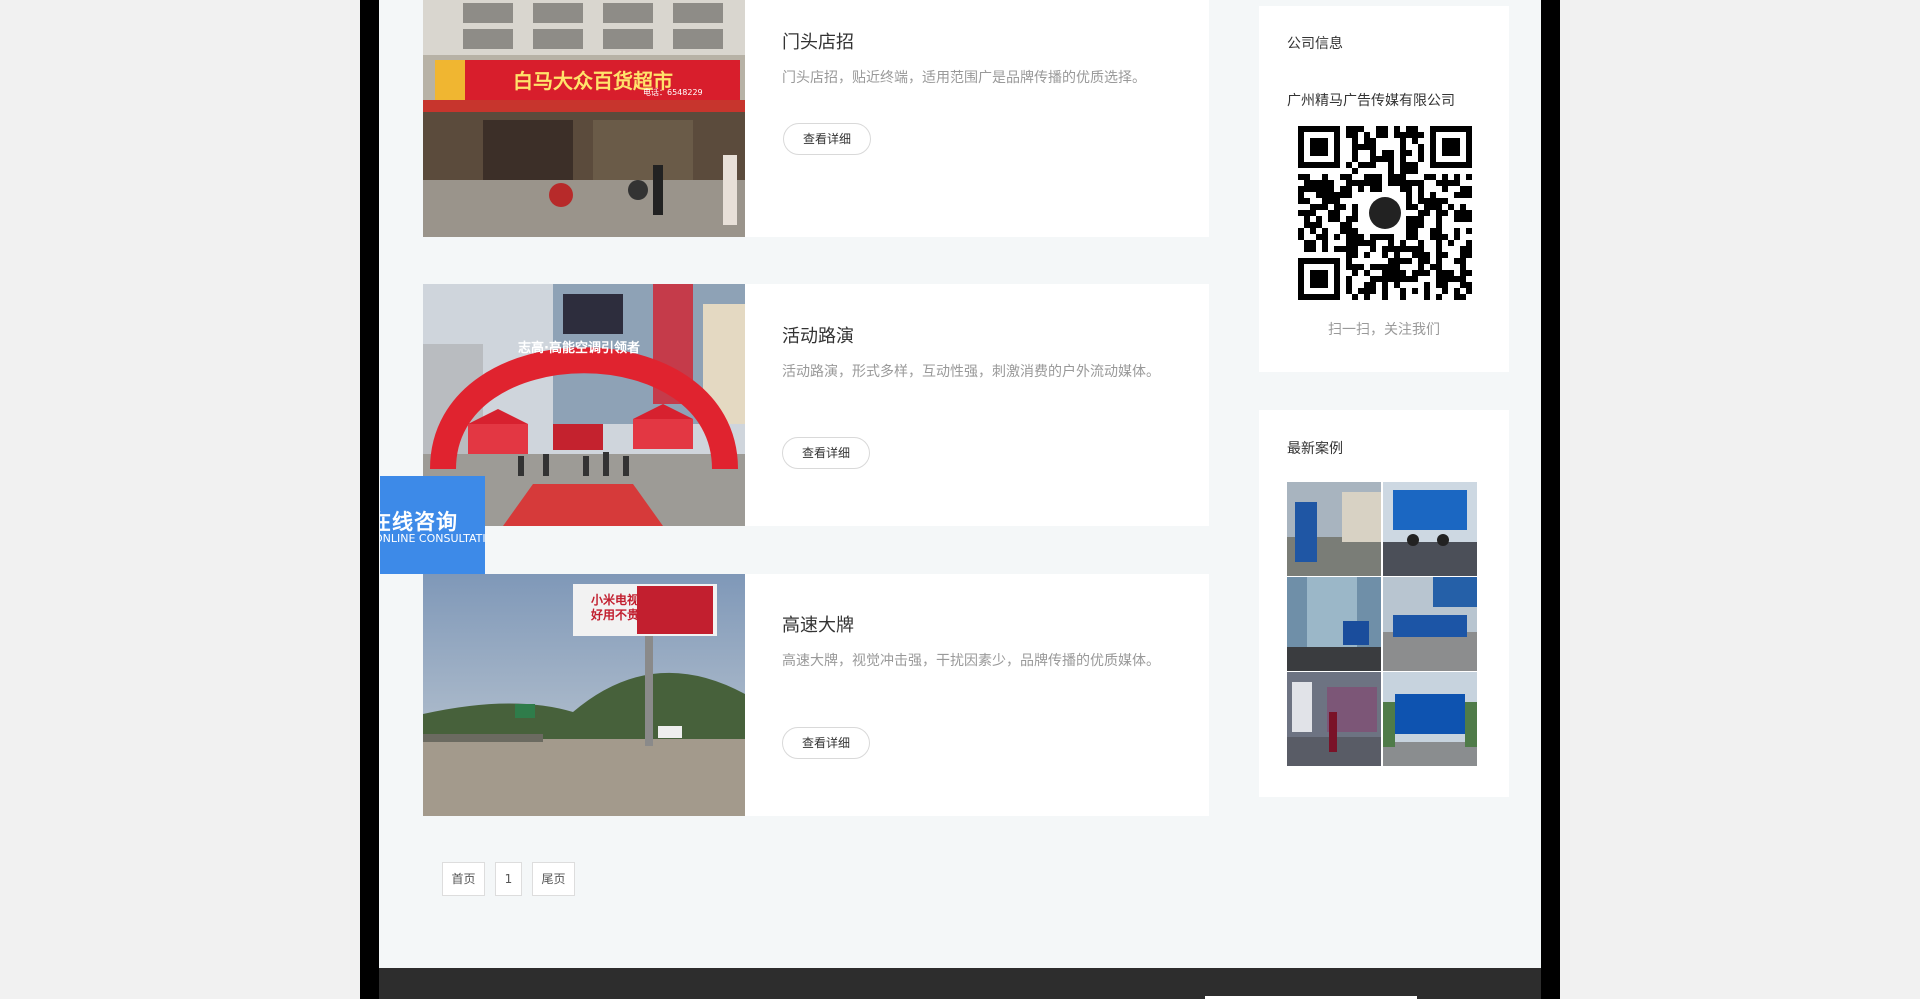 The image size is (1920, 999). Describe the element at coordinates (1315, 449) in the screenshot. I see `latest-cases-title: 最新案例` at that location.